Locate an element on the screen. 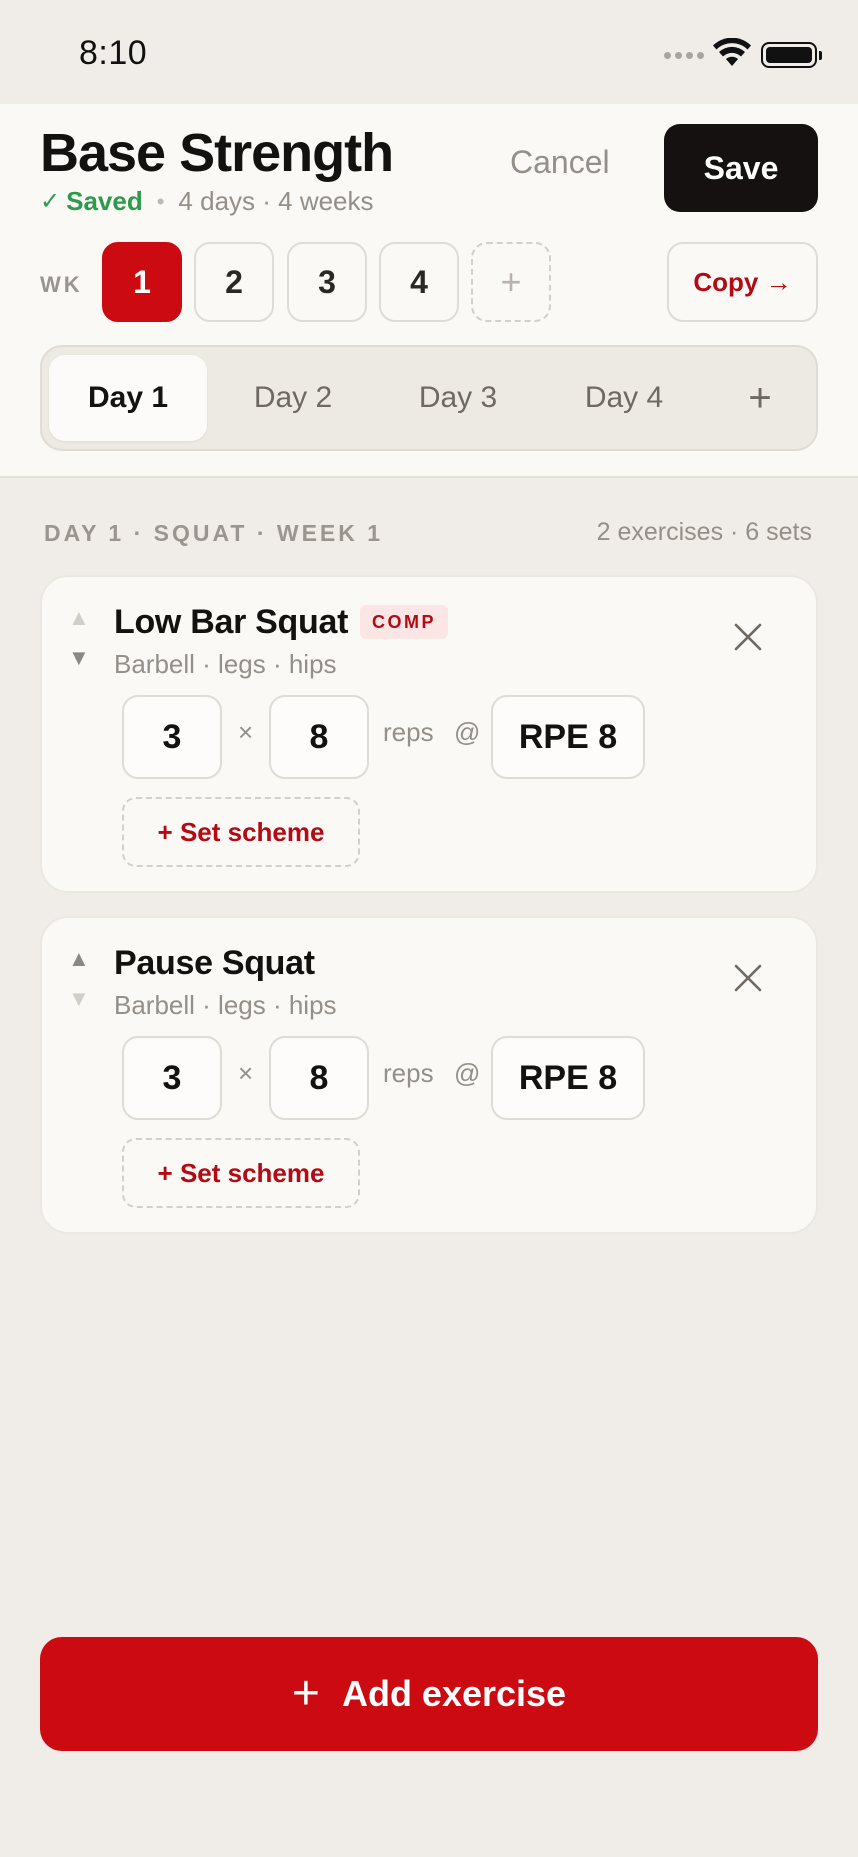 This screenshot has height=1857, width=858. week-button-2: 2 is located at coordinates (234, 282).